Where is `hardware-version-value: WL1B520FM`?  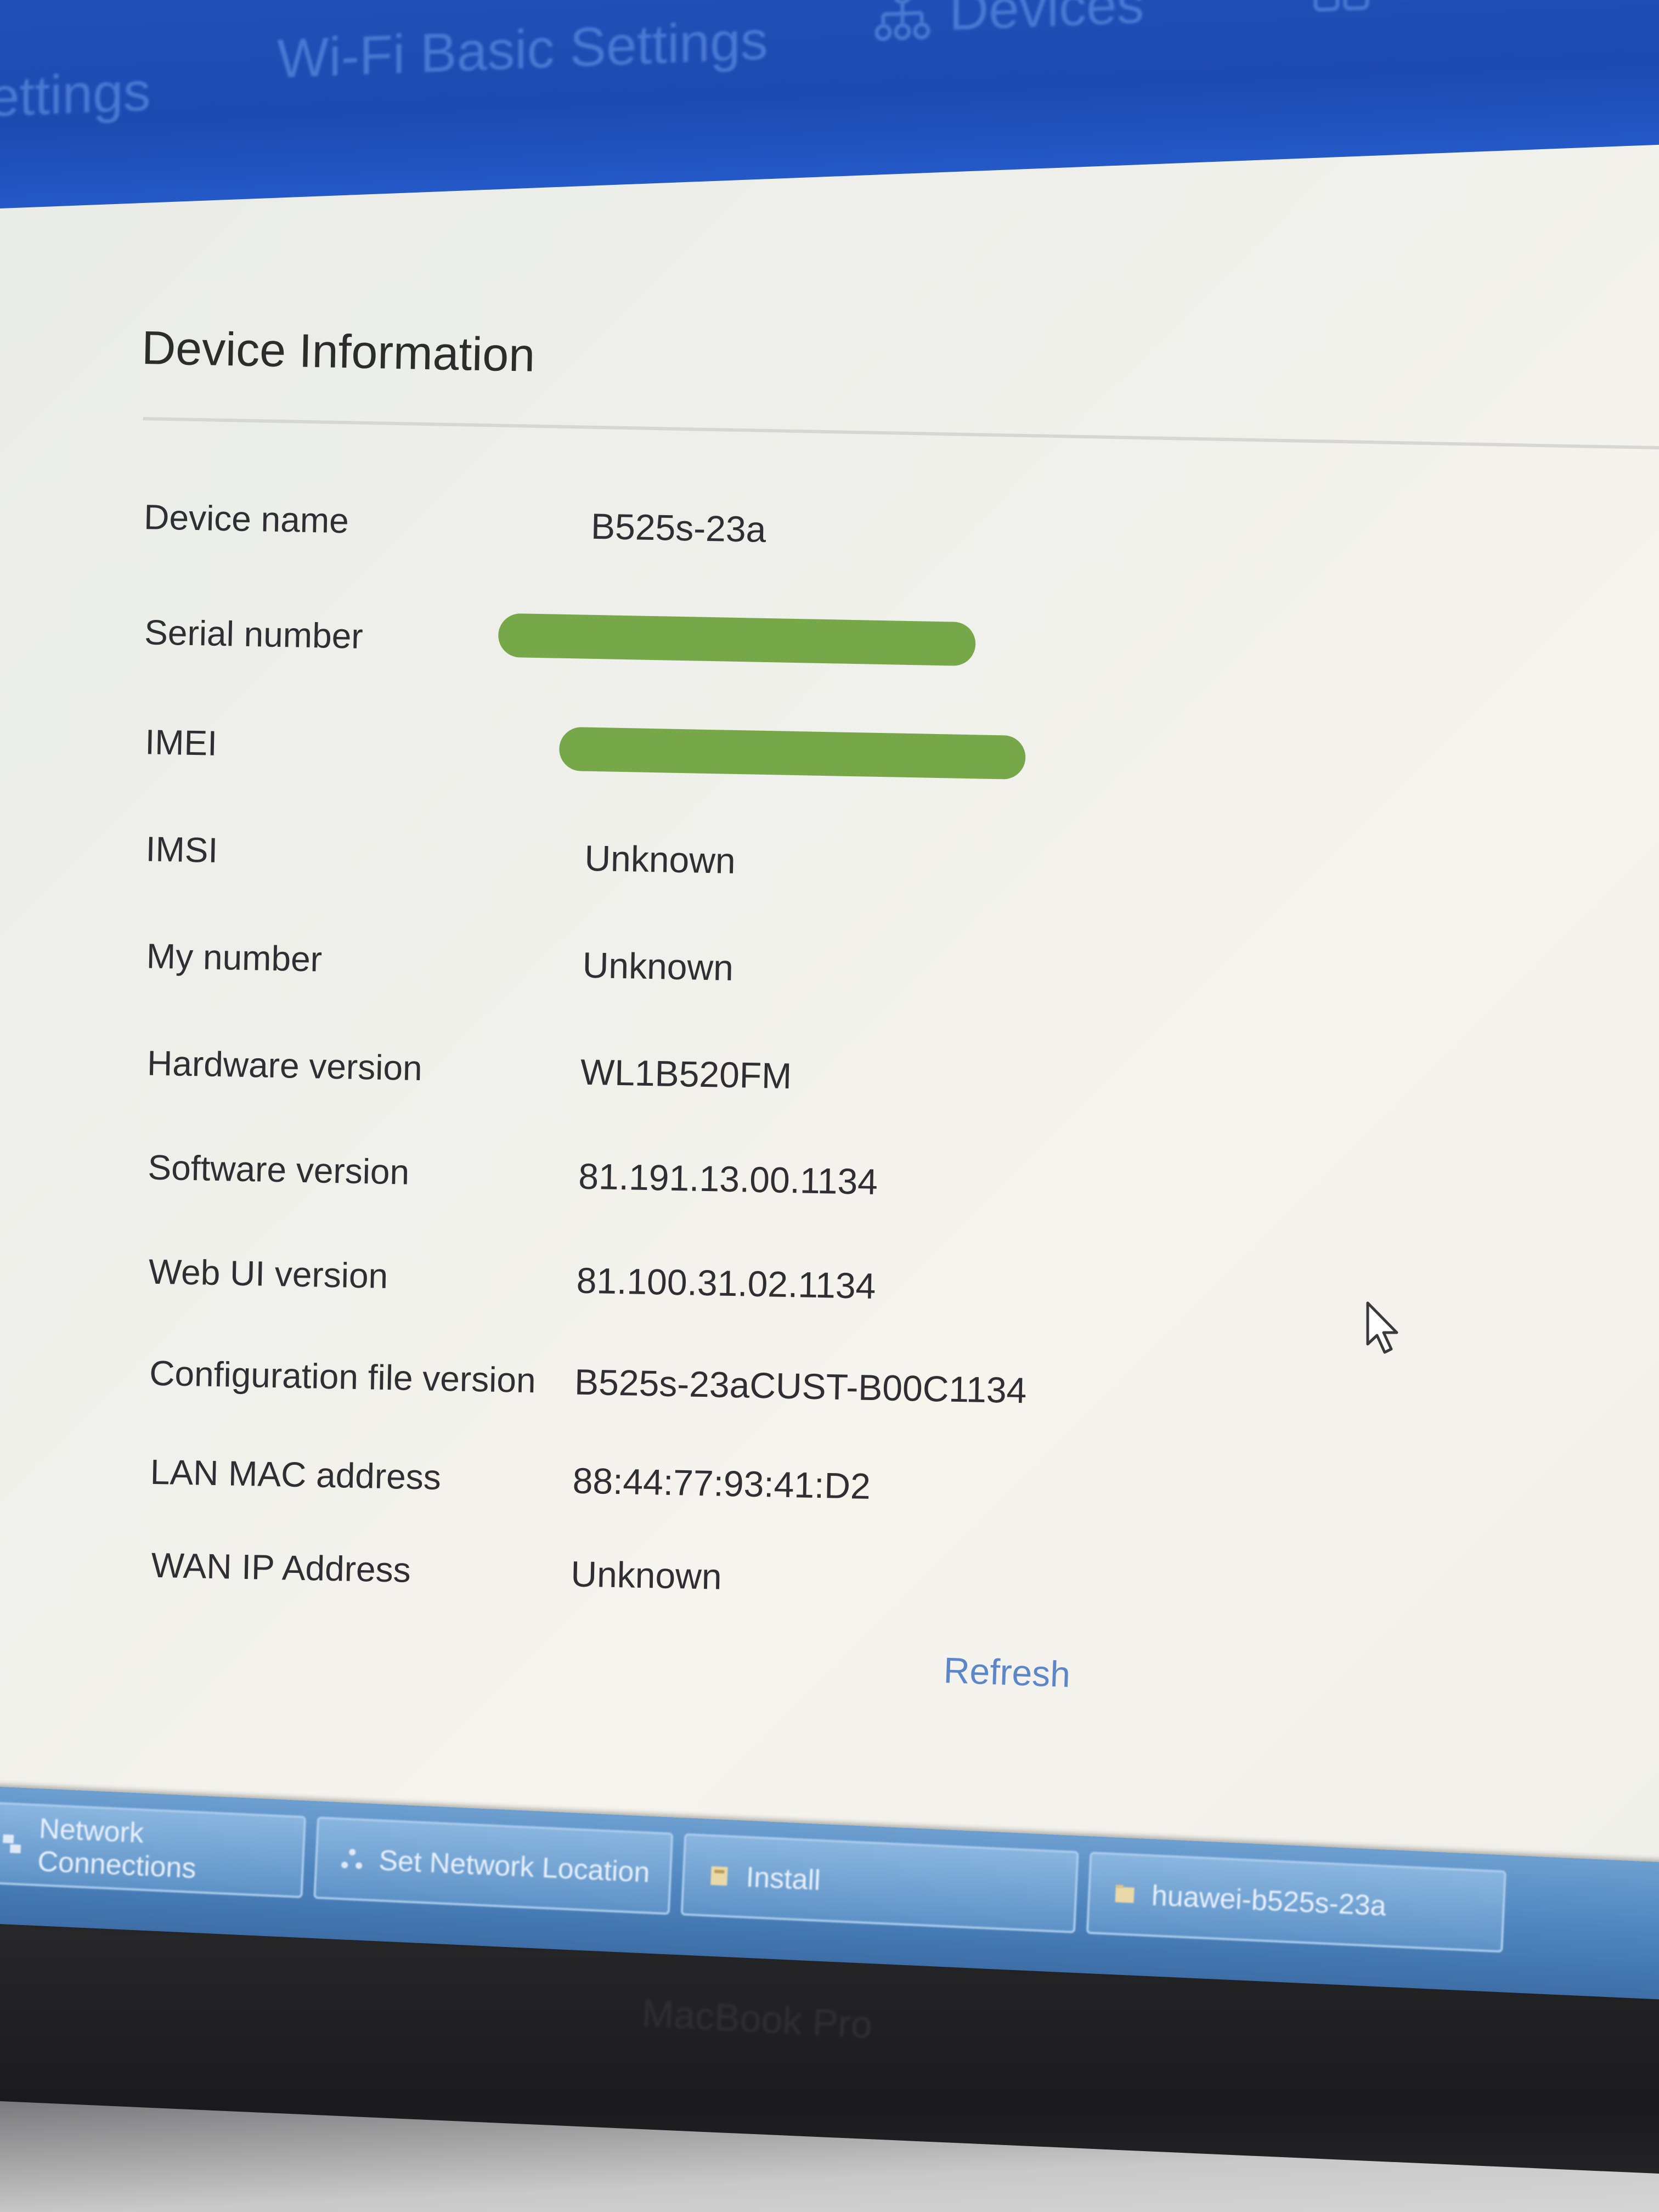 hardware-version-value: WL1B520FM is located at coordinates (686, 1074).